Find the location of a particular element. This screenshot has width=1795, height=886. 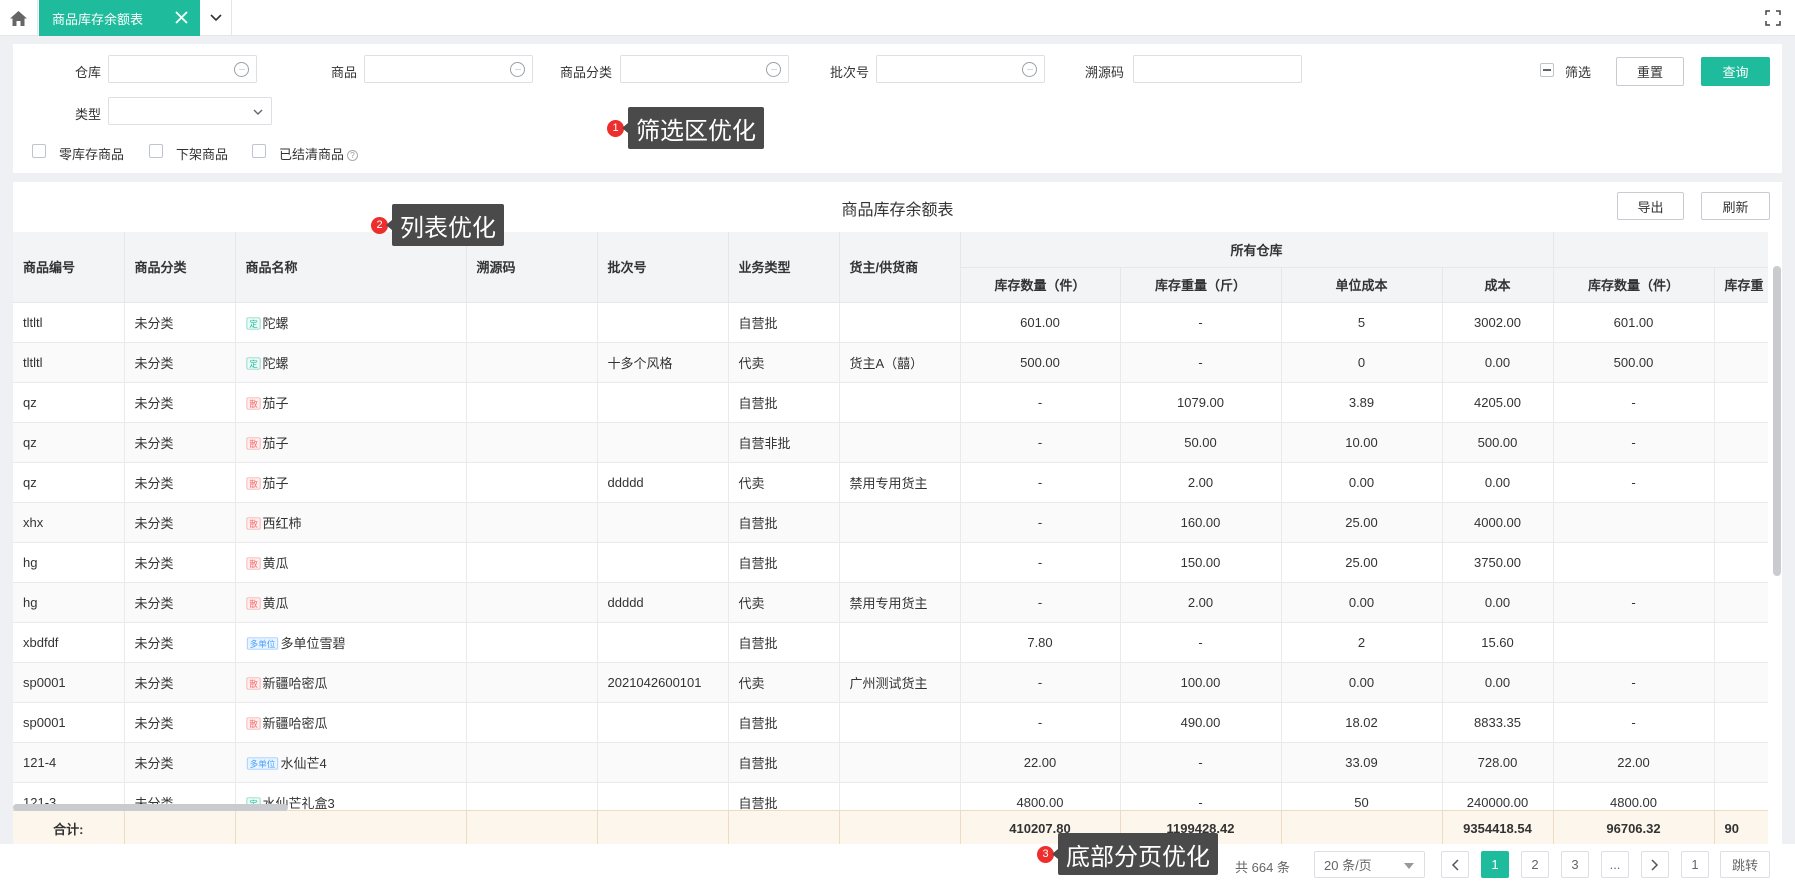

warehouse-input: ··· is located at coordinates (182, 69).